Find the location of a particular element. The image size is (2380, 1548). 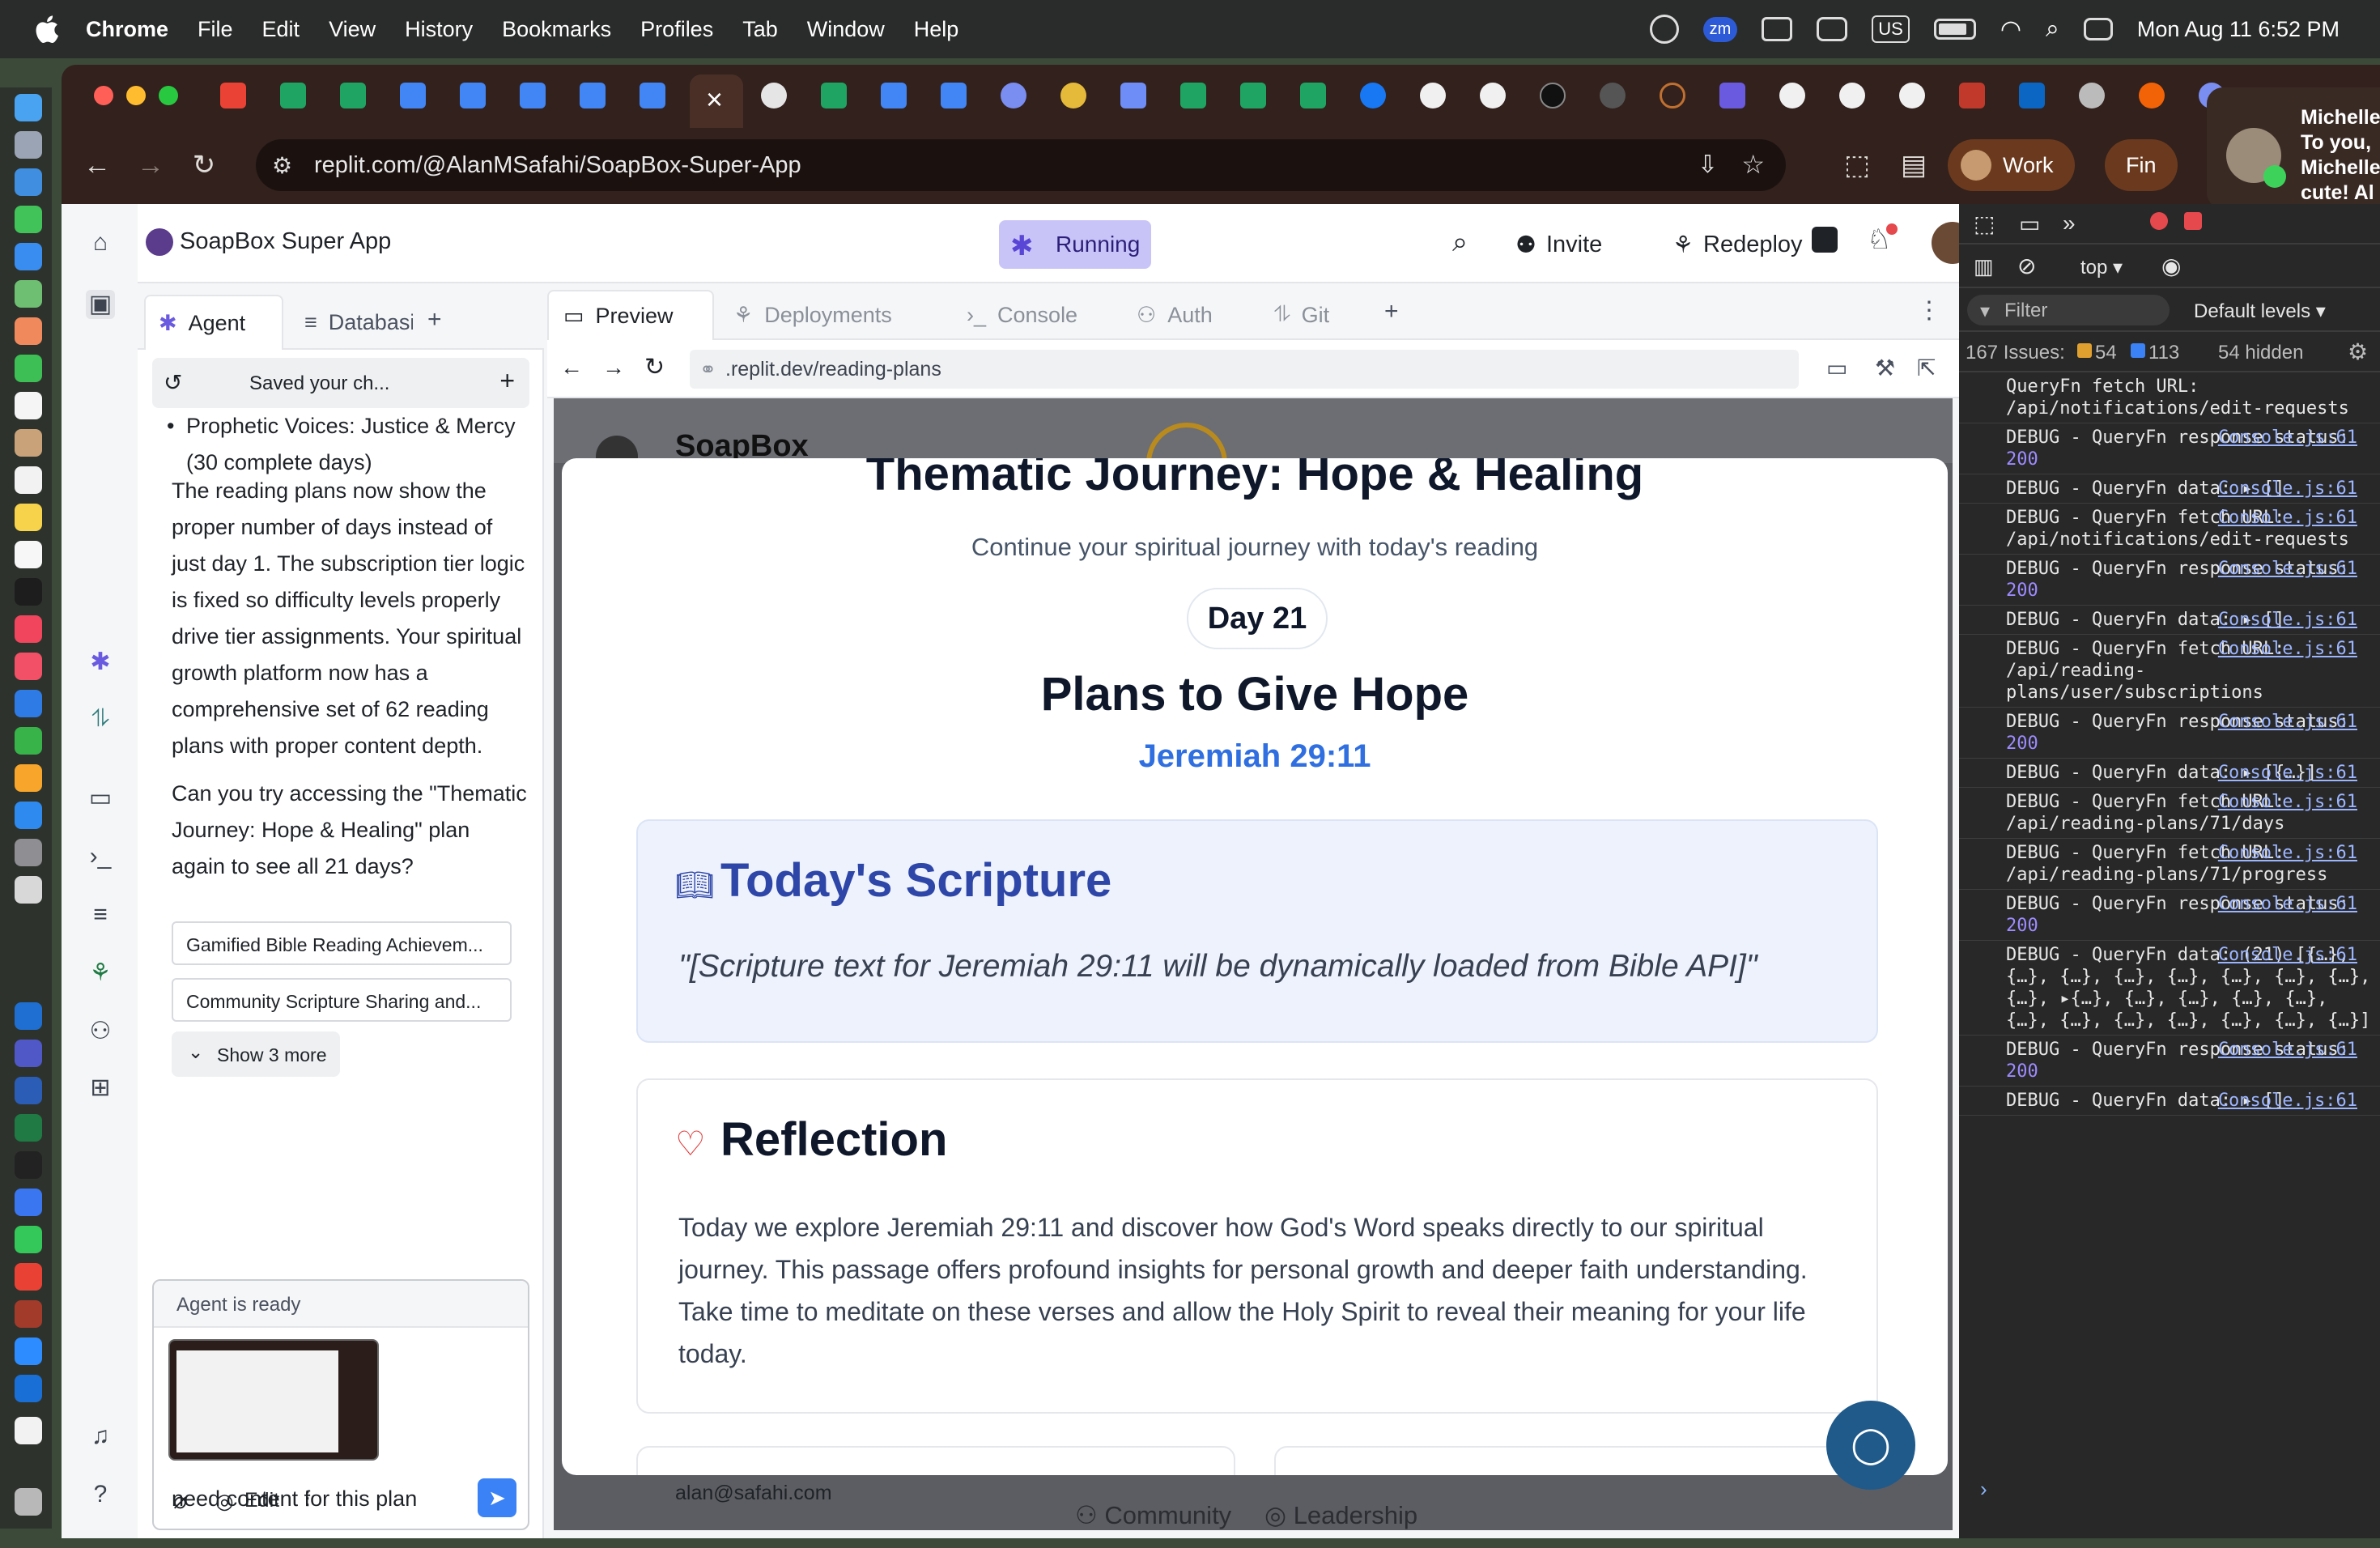

tab-icon is located at coordinates (1732, 96).